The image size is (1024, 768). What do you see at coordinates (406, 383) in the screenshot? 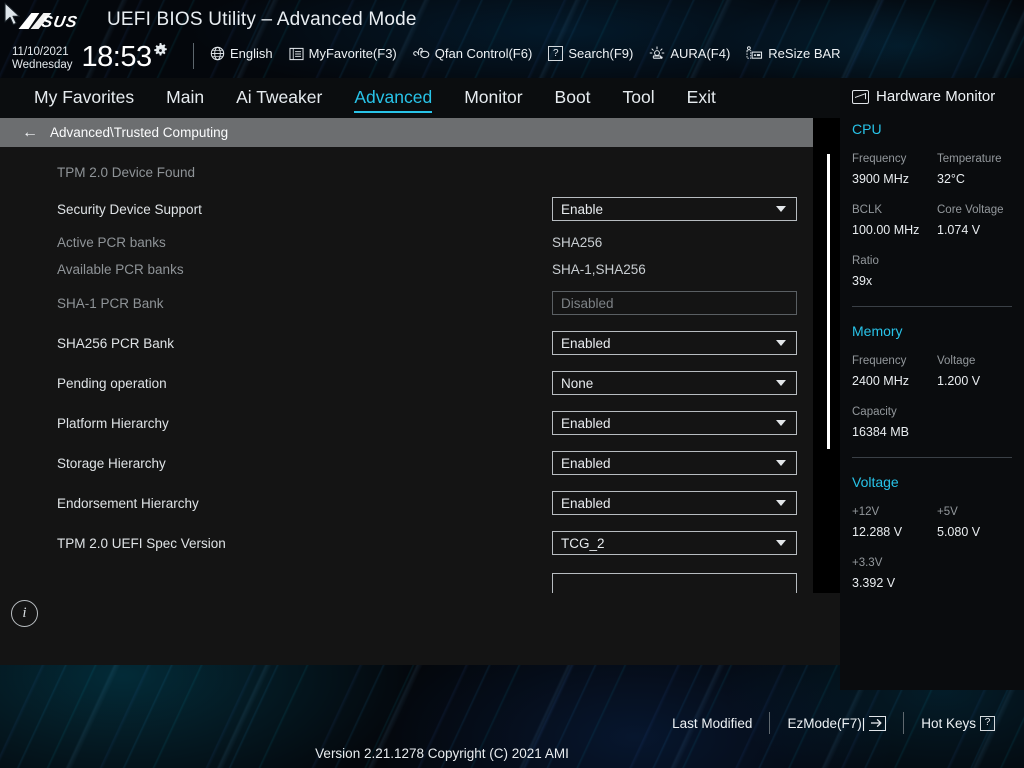
I see `setting-row-pending-operation: Pending operation None` at bounding box center [406, 383].